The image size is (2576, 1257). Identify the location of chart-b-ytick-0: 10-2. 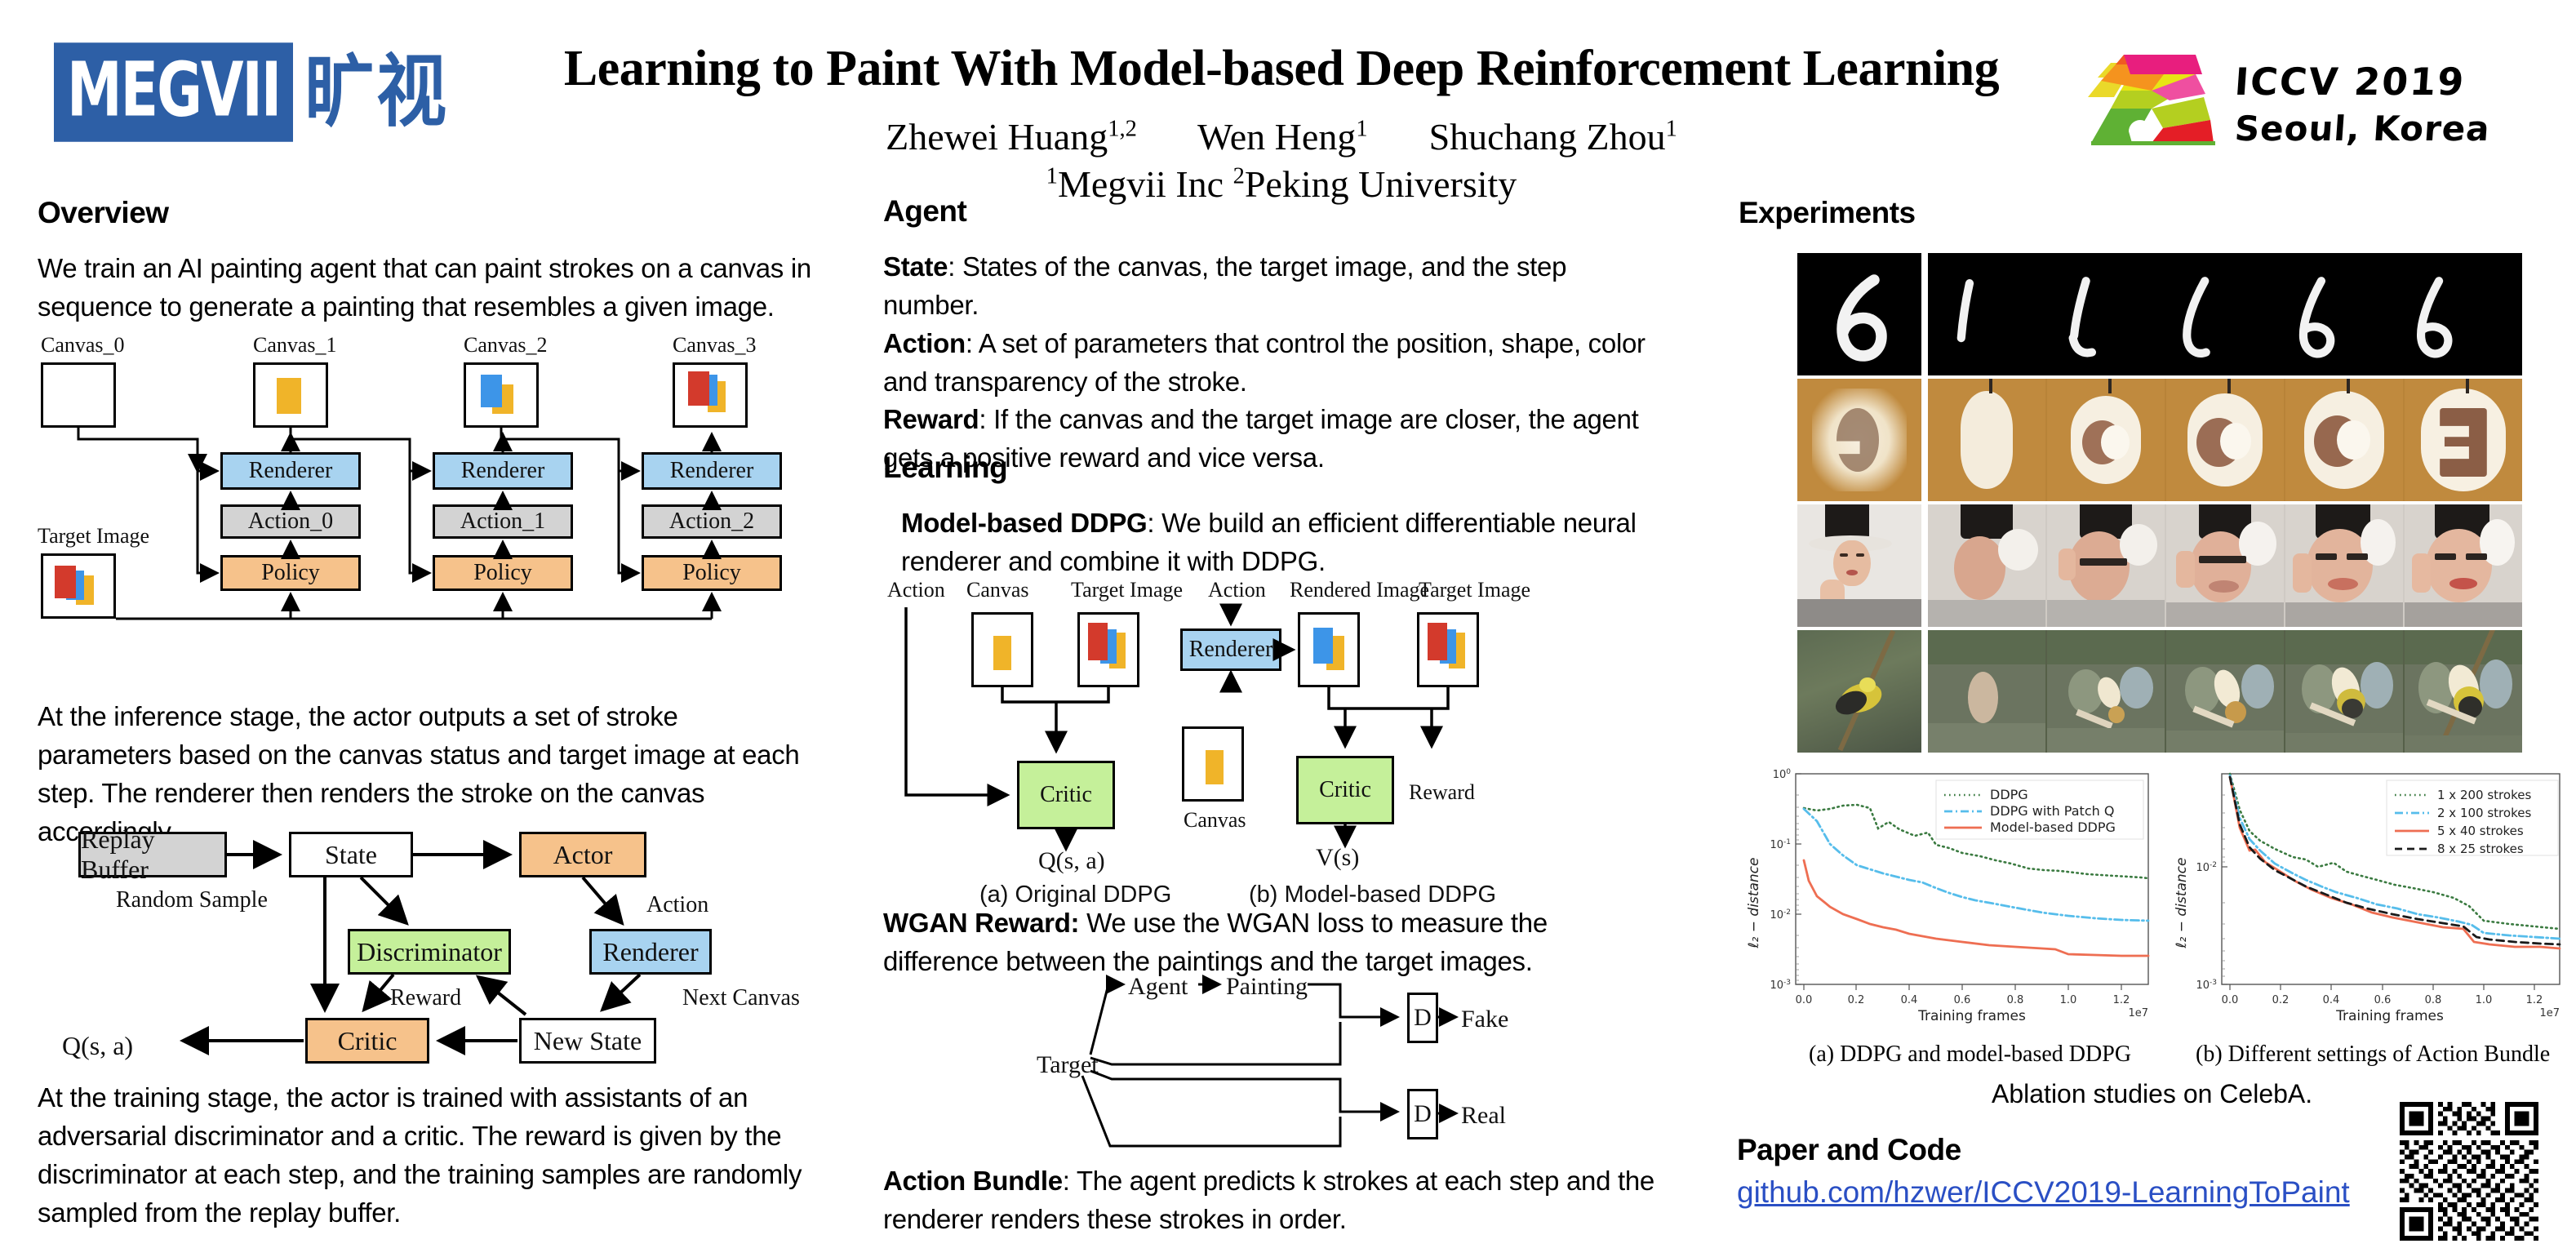
(2206, 867).